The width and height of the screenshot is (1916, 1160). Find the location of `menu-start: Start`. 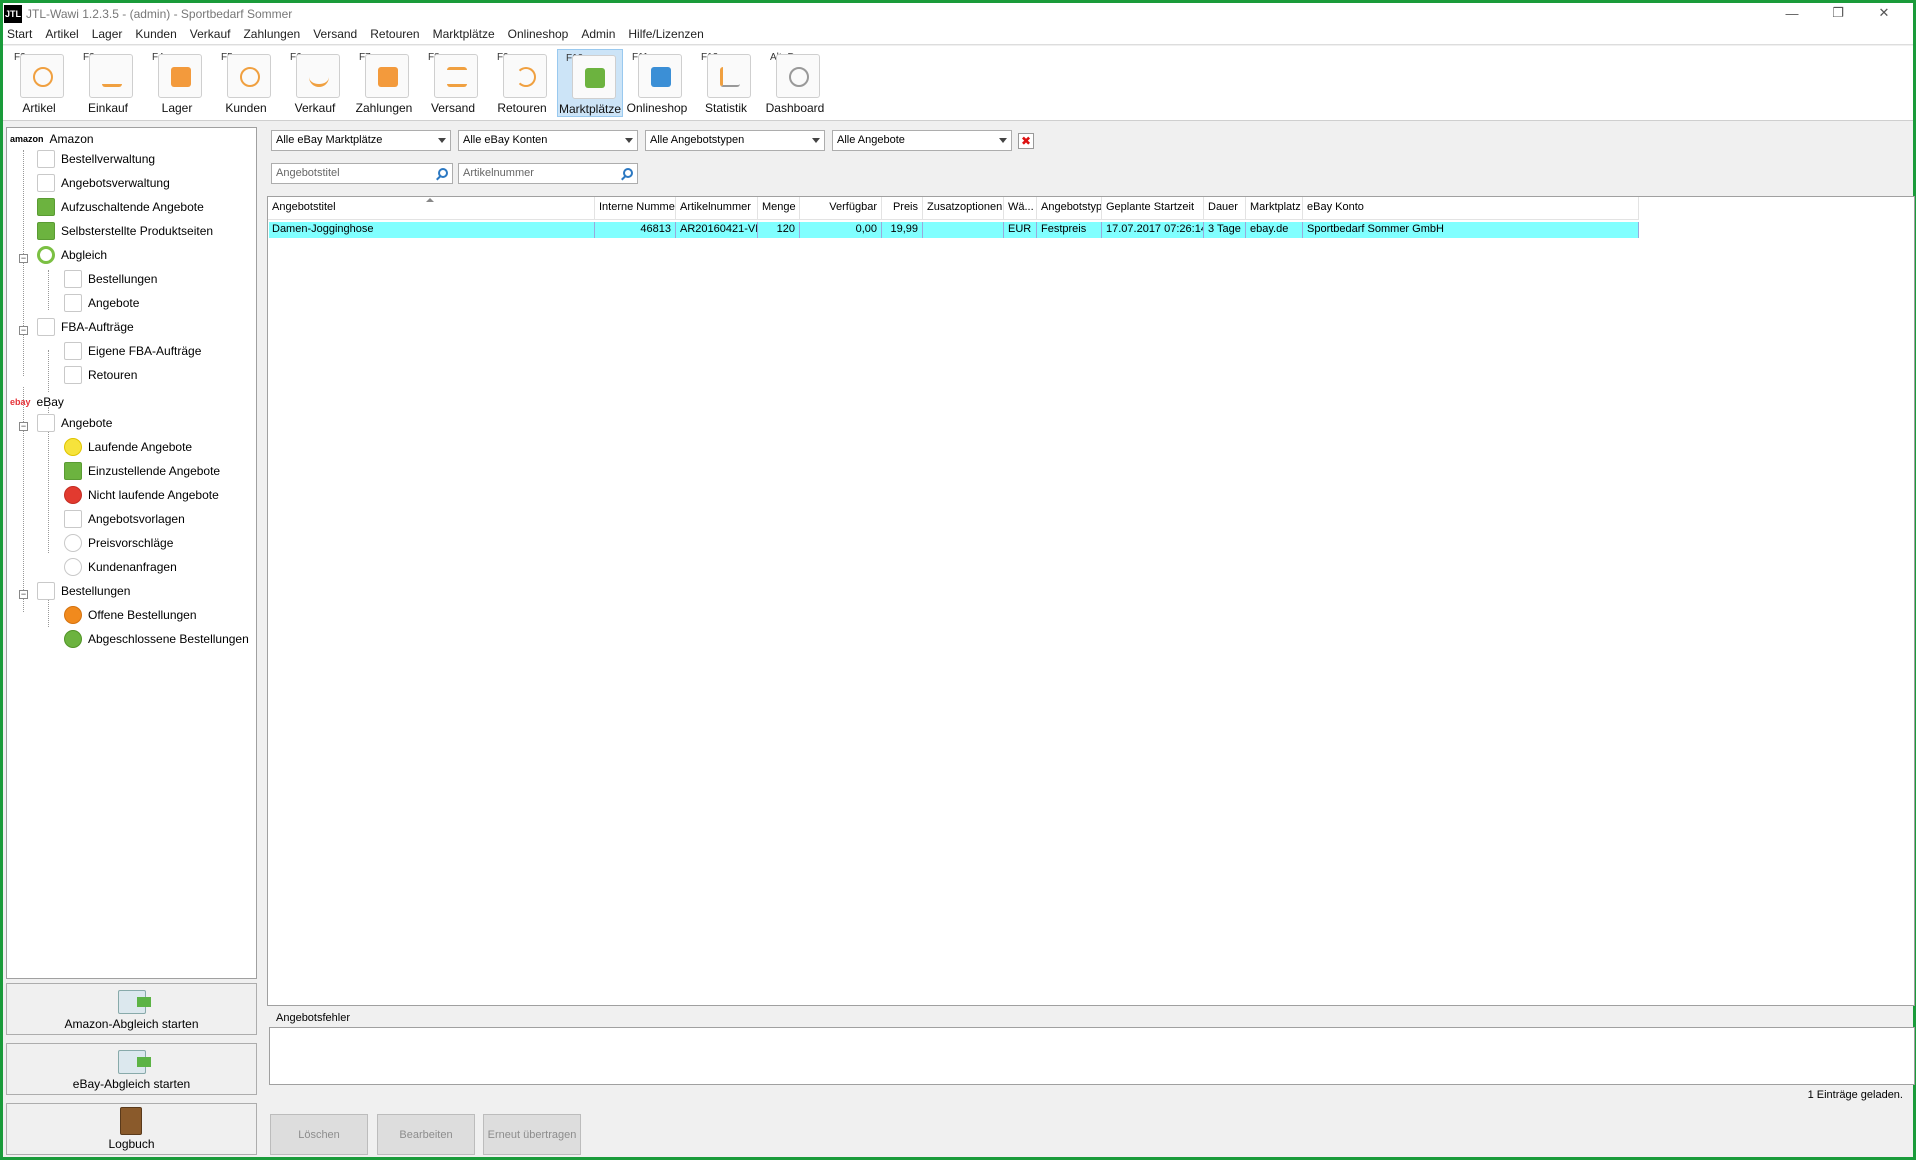

menu-start: Start is located at coordinates (19, 34).